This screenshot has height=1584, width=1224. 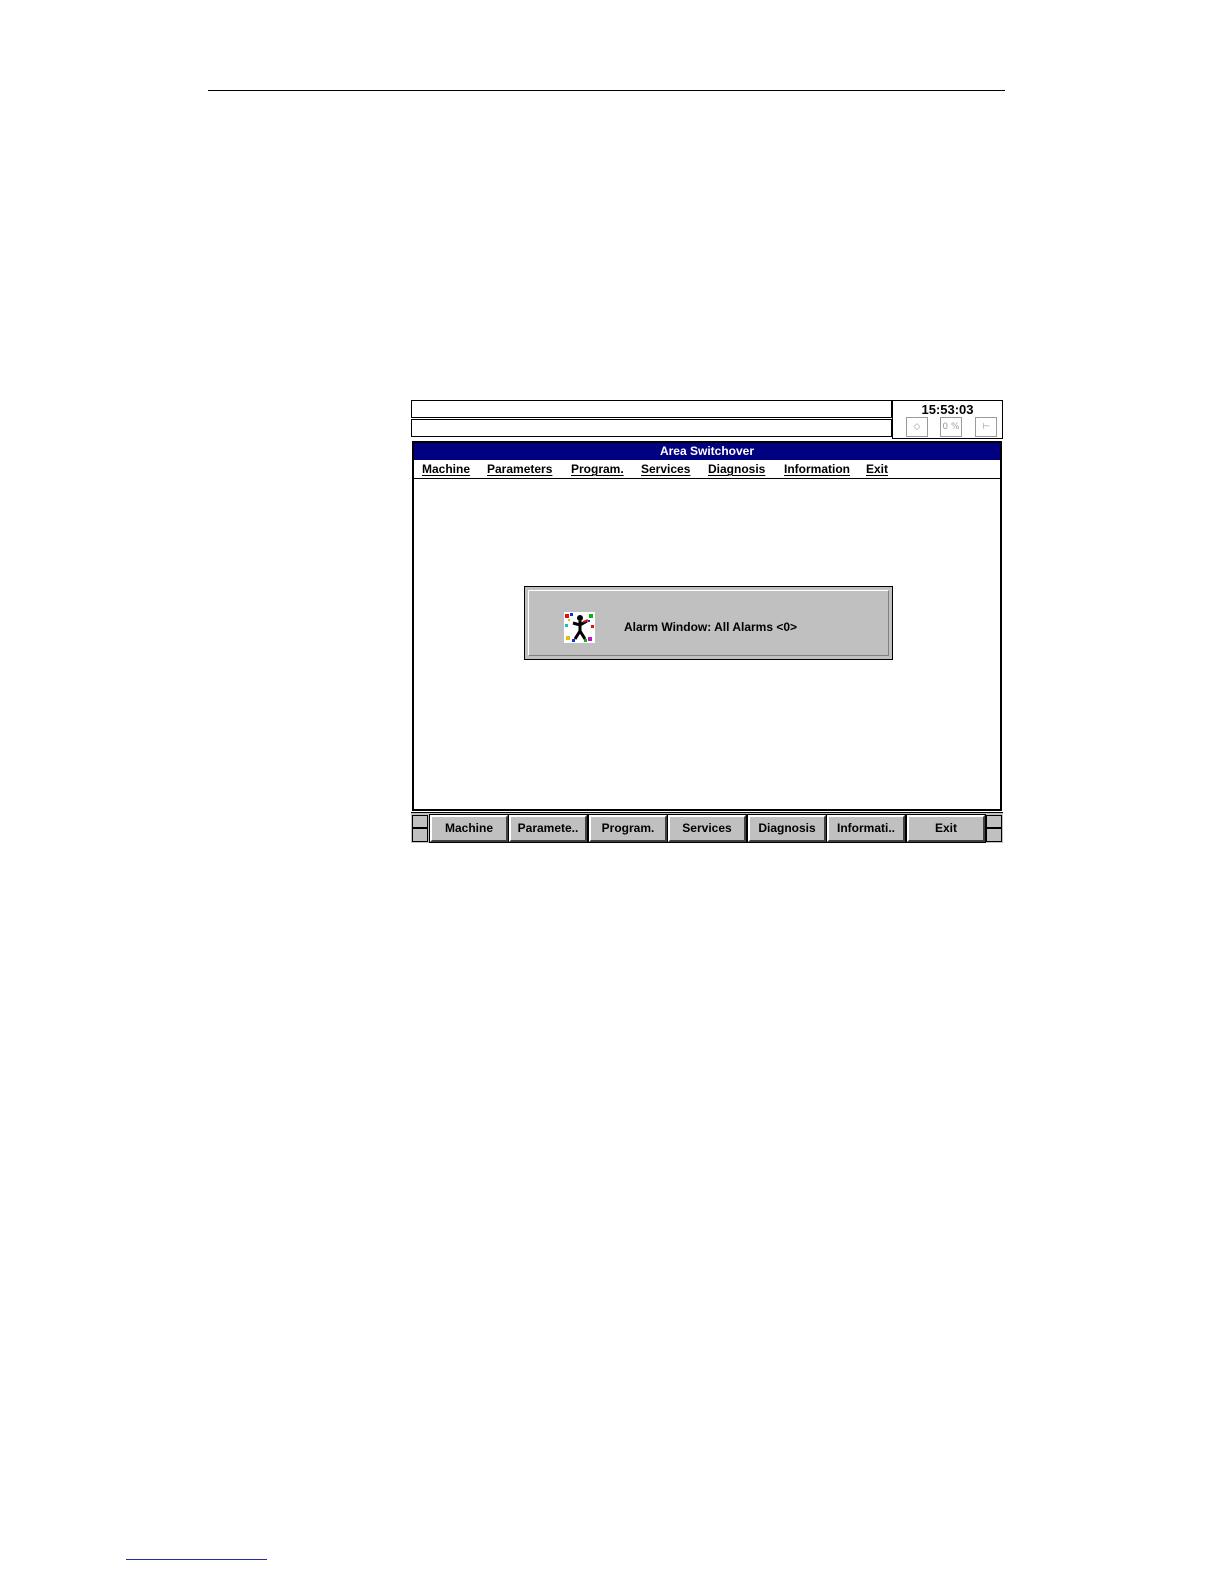 What do you see at coordinates (866, 828) in the screenshot?
I see `softkey-information: Informati..` at bounding box center [866, 828].